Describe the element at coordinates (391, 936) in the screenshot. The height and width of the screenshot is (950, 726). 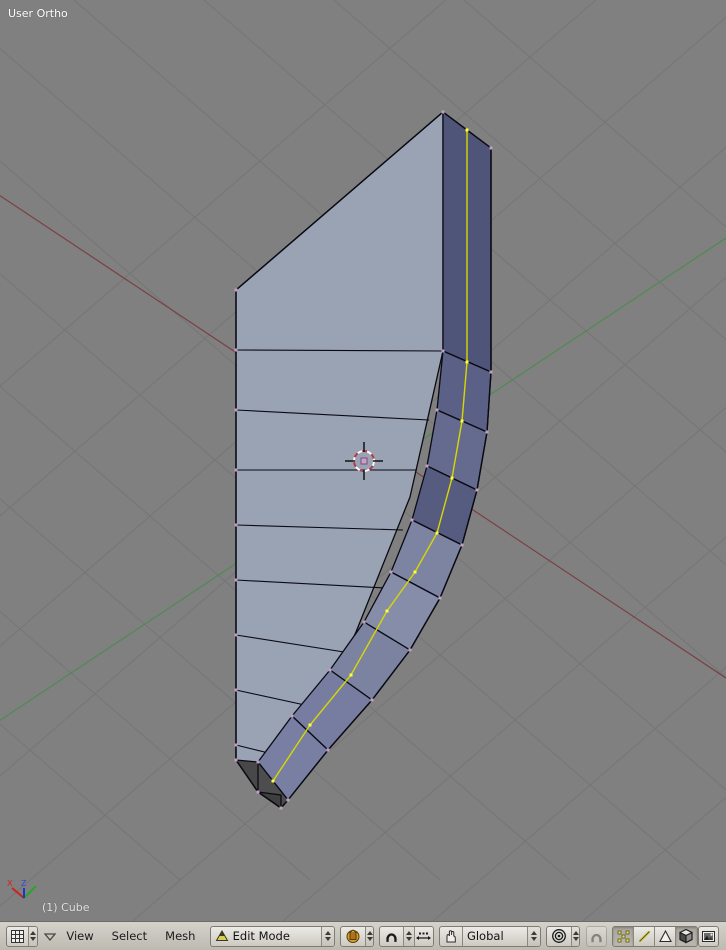
I see `magnet-target-icon` at that location.